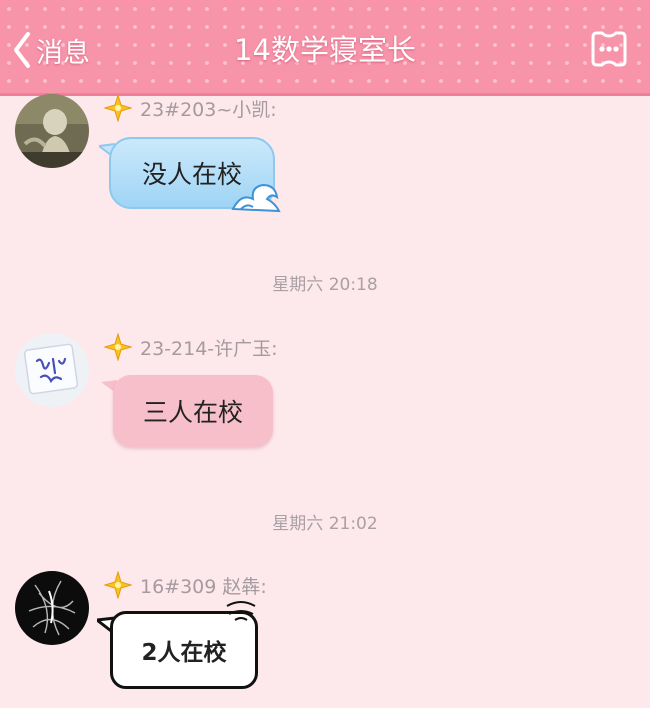 The height and width of the screenshot is (708, 650). I want to click on message-bubble: 没人在校, so click(195, 175).